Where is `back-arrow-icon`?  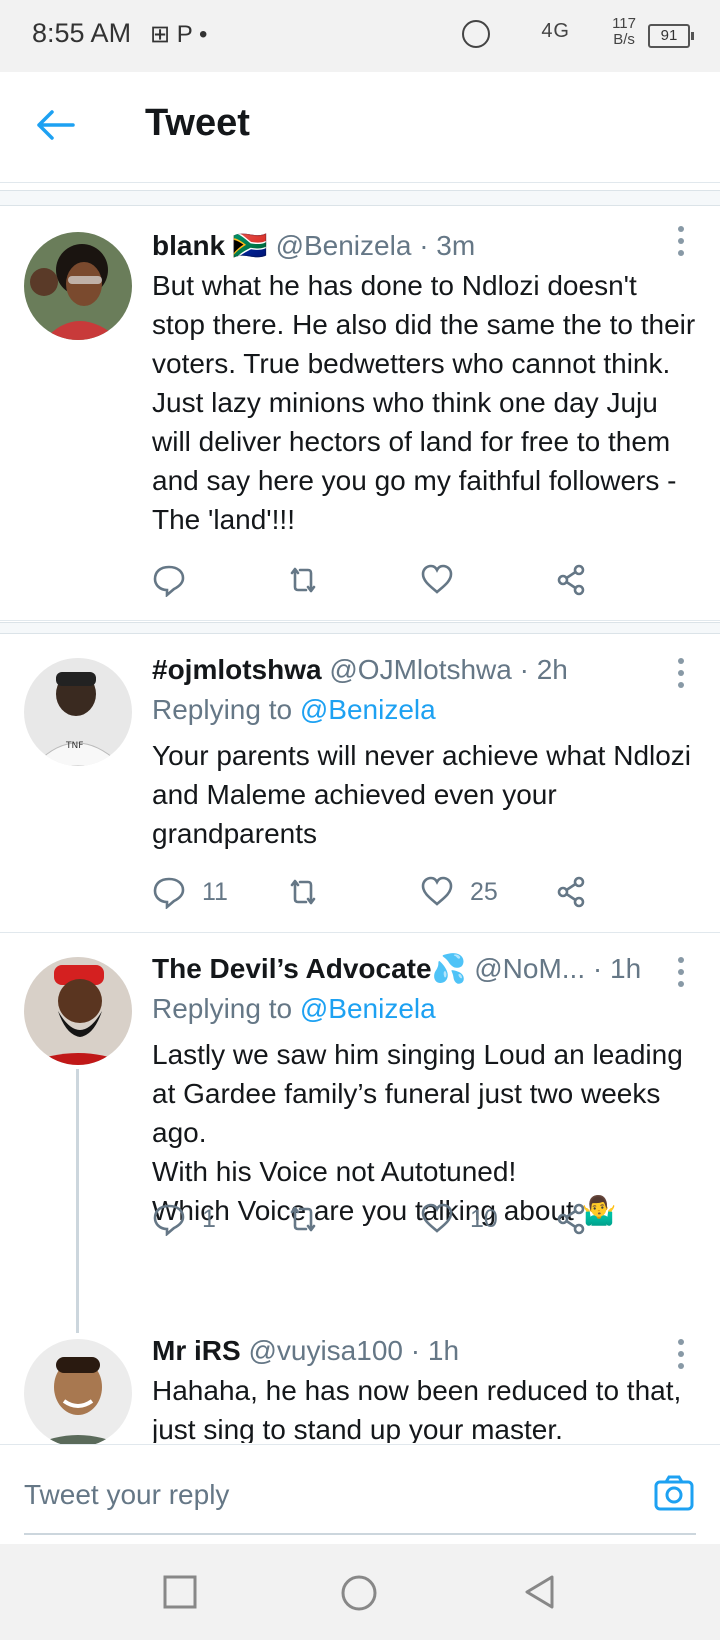 back-arrow-icon is located at coordinates (56, 125).